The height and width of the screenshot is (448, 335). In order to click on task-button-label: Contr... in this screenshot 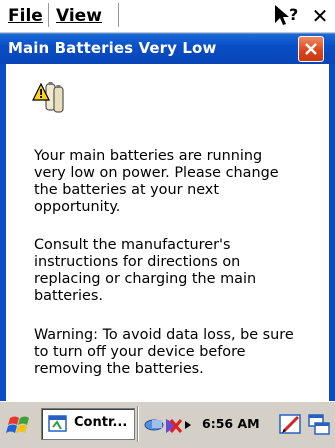, I will do `click(101, 422)`.